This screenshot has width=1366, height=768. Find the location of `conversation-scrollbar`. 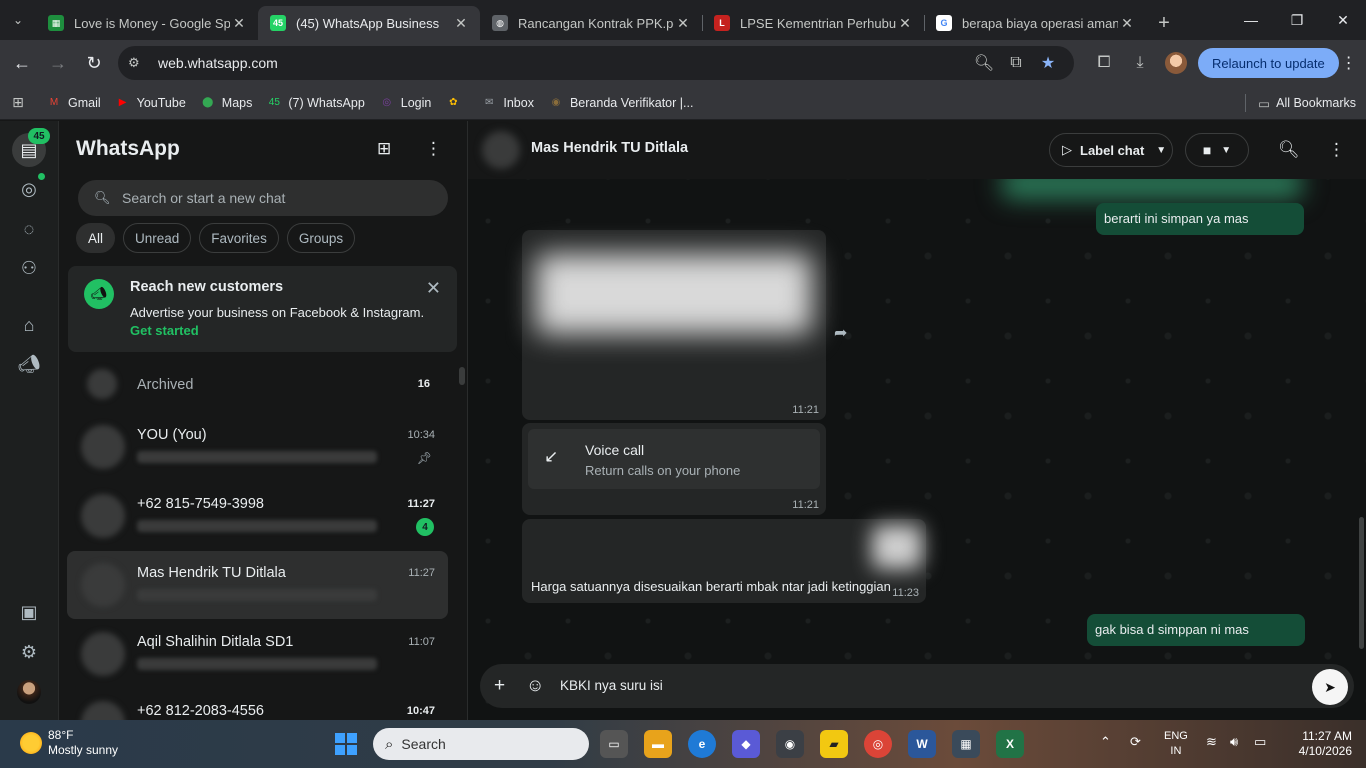

conversation-scrollbar is located at coordinates (1361, 583).